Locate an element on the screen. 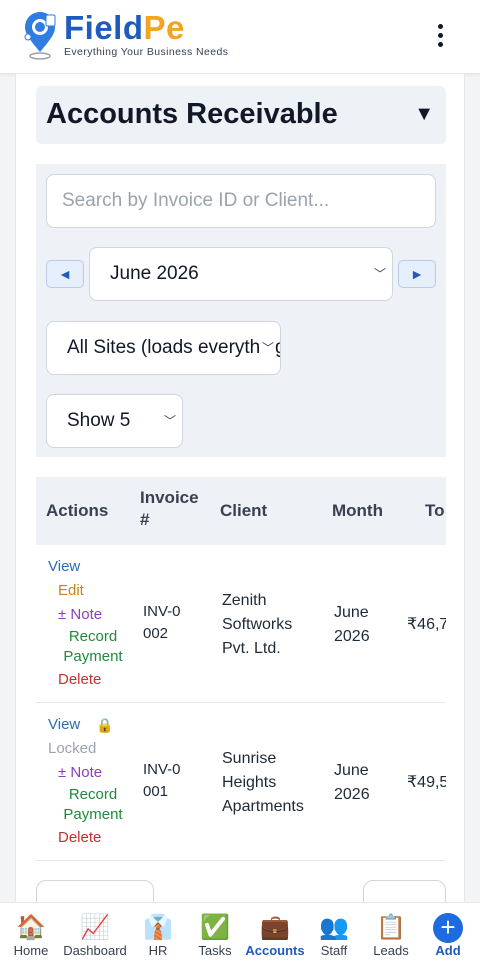 Image resolution: width=480 pixels, height=976 pixels. add-icon: + is located at coordinates (448, 928).